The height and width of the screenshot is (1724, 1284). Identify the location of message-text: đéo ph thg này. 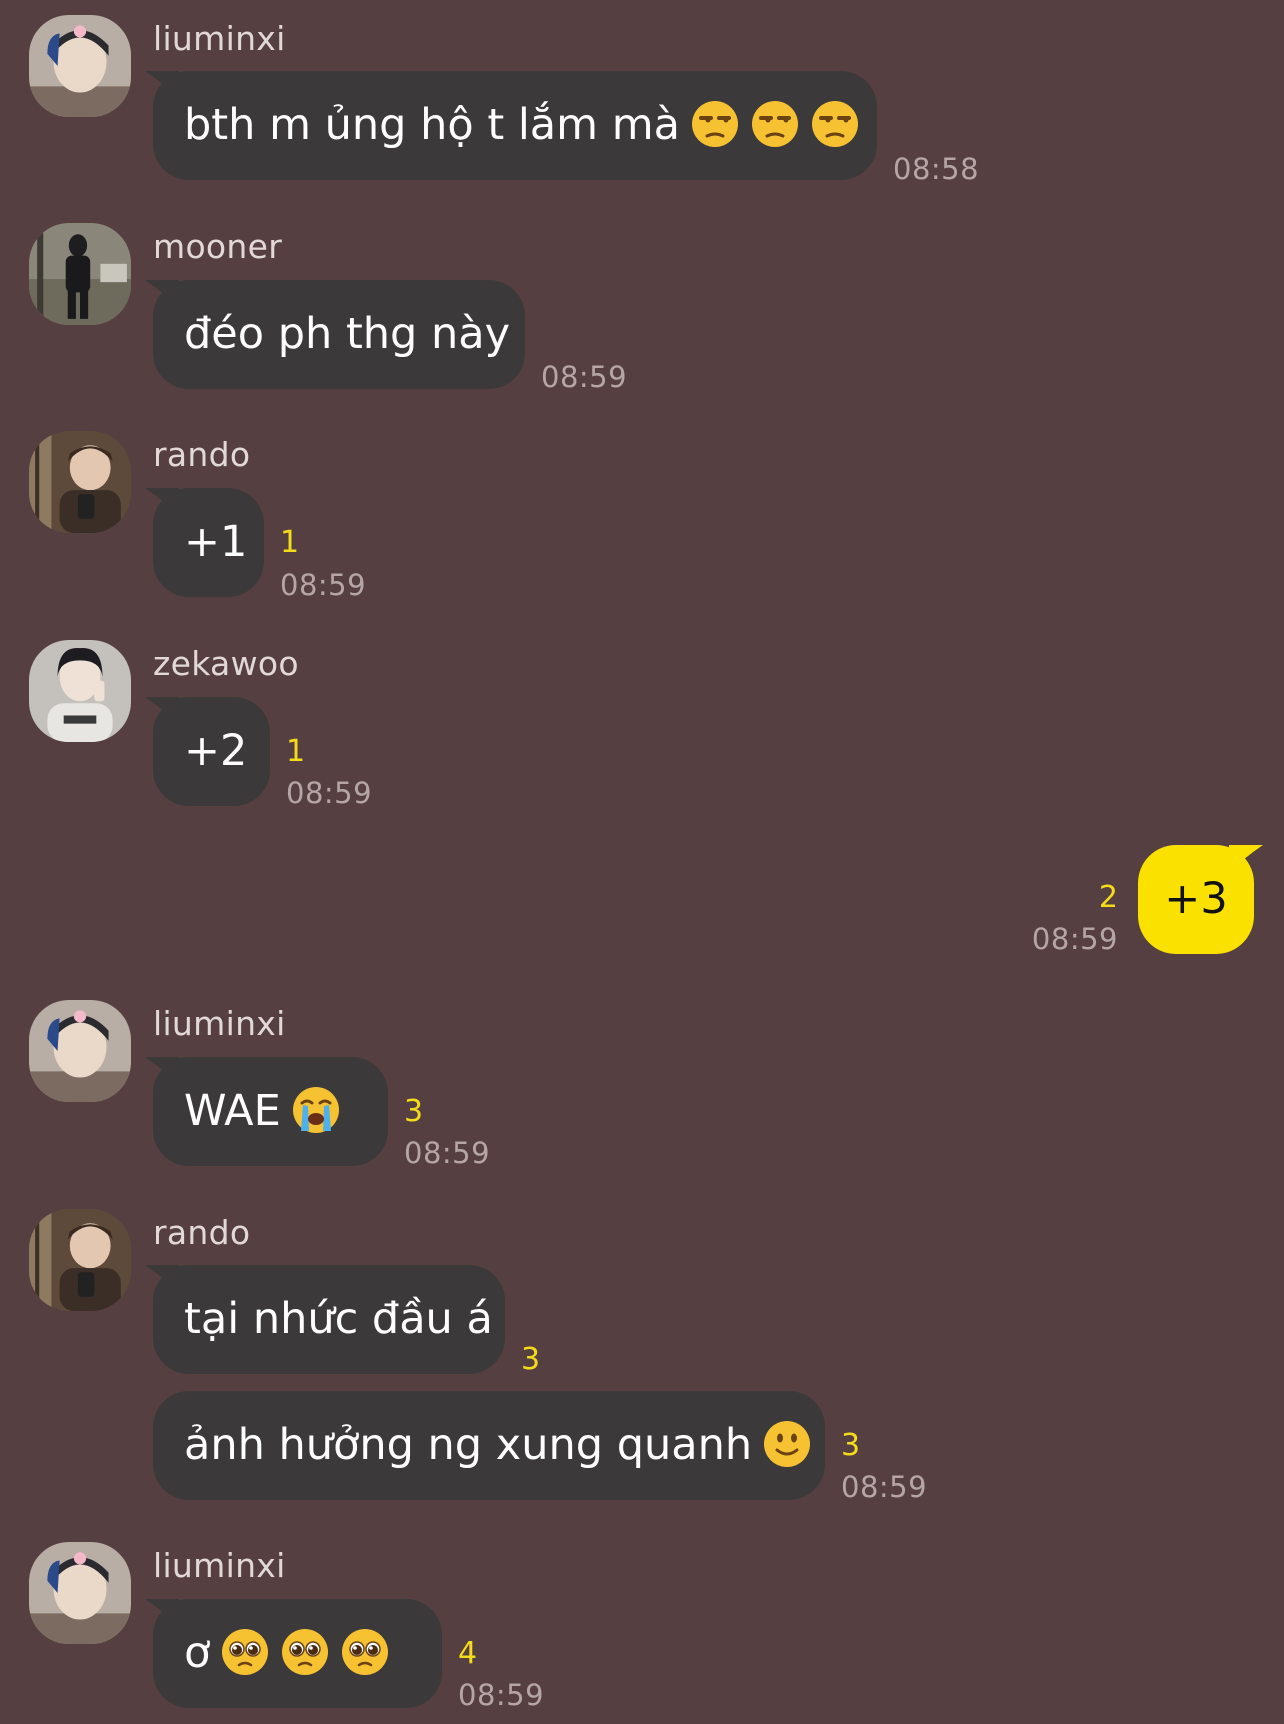
(347, 334).